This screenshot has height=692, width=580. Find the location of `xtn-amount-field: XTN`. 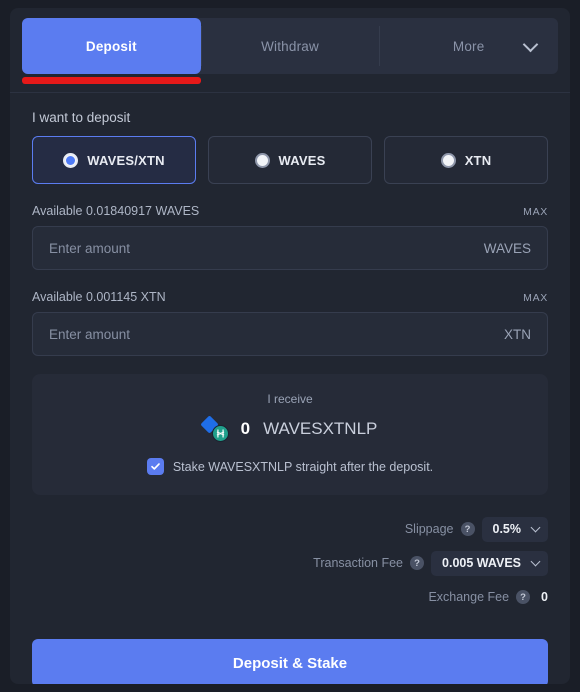

xtn-amount-field: XTN is located at coordinates (290, 334).